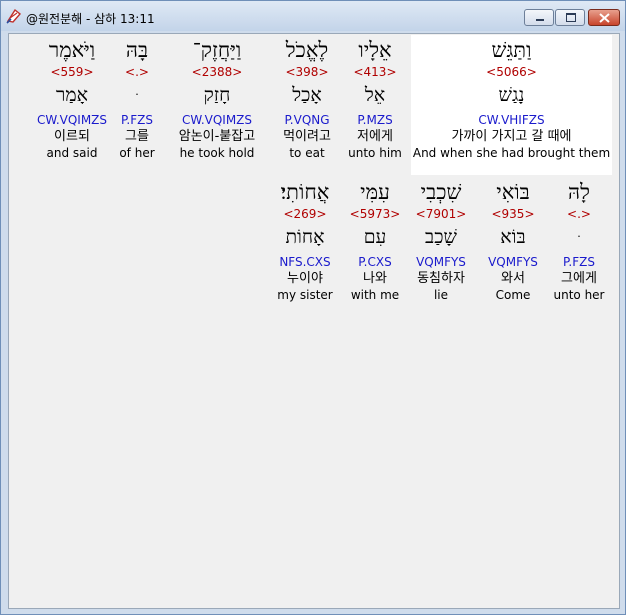 The width and height of the screenshot is (626, 615). I want to click on hebrew-word: לָהּ, so click(579, 192).